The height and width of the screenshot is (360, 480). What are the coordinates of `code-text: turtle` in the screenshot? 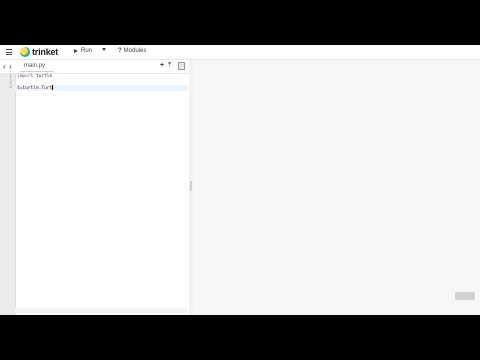 It's located at (43, 76).